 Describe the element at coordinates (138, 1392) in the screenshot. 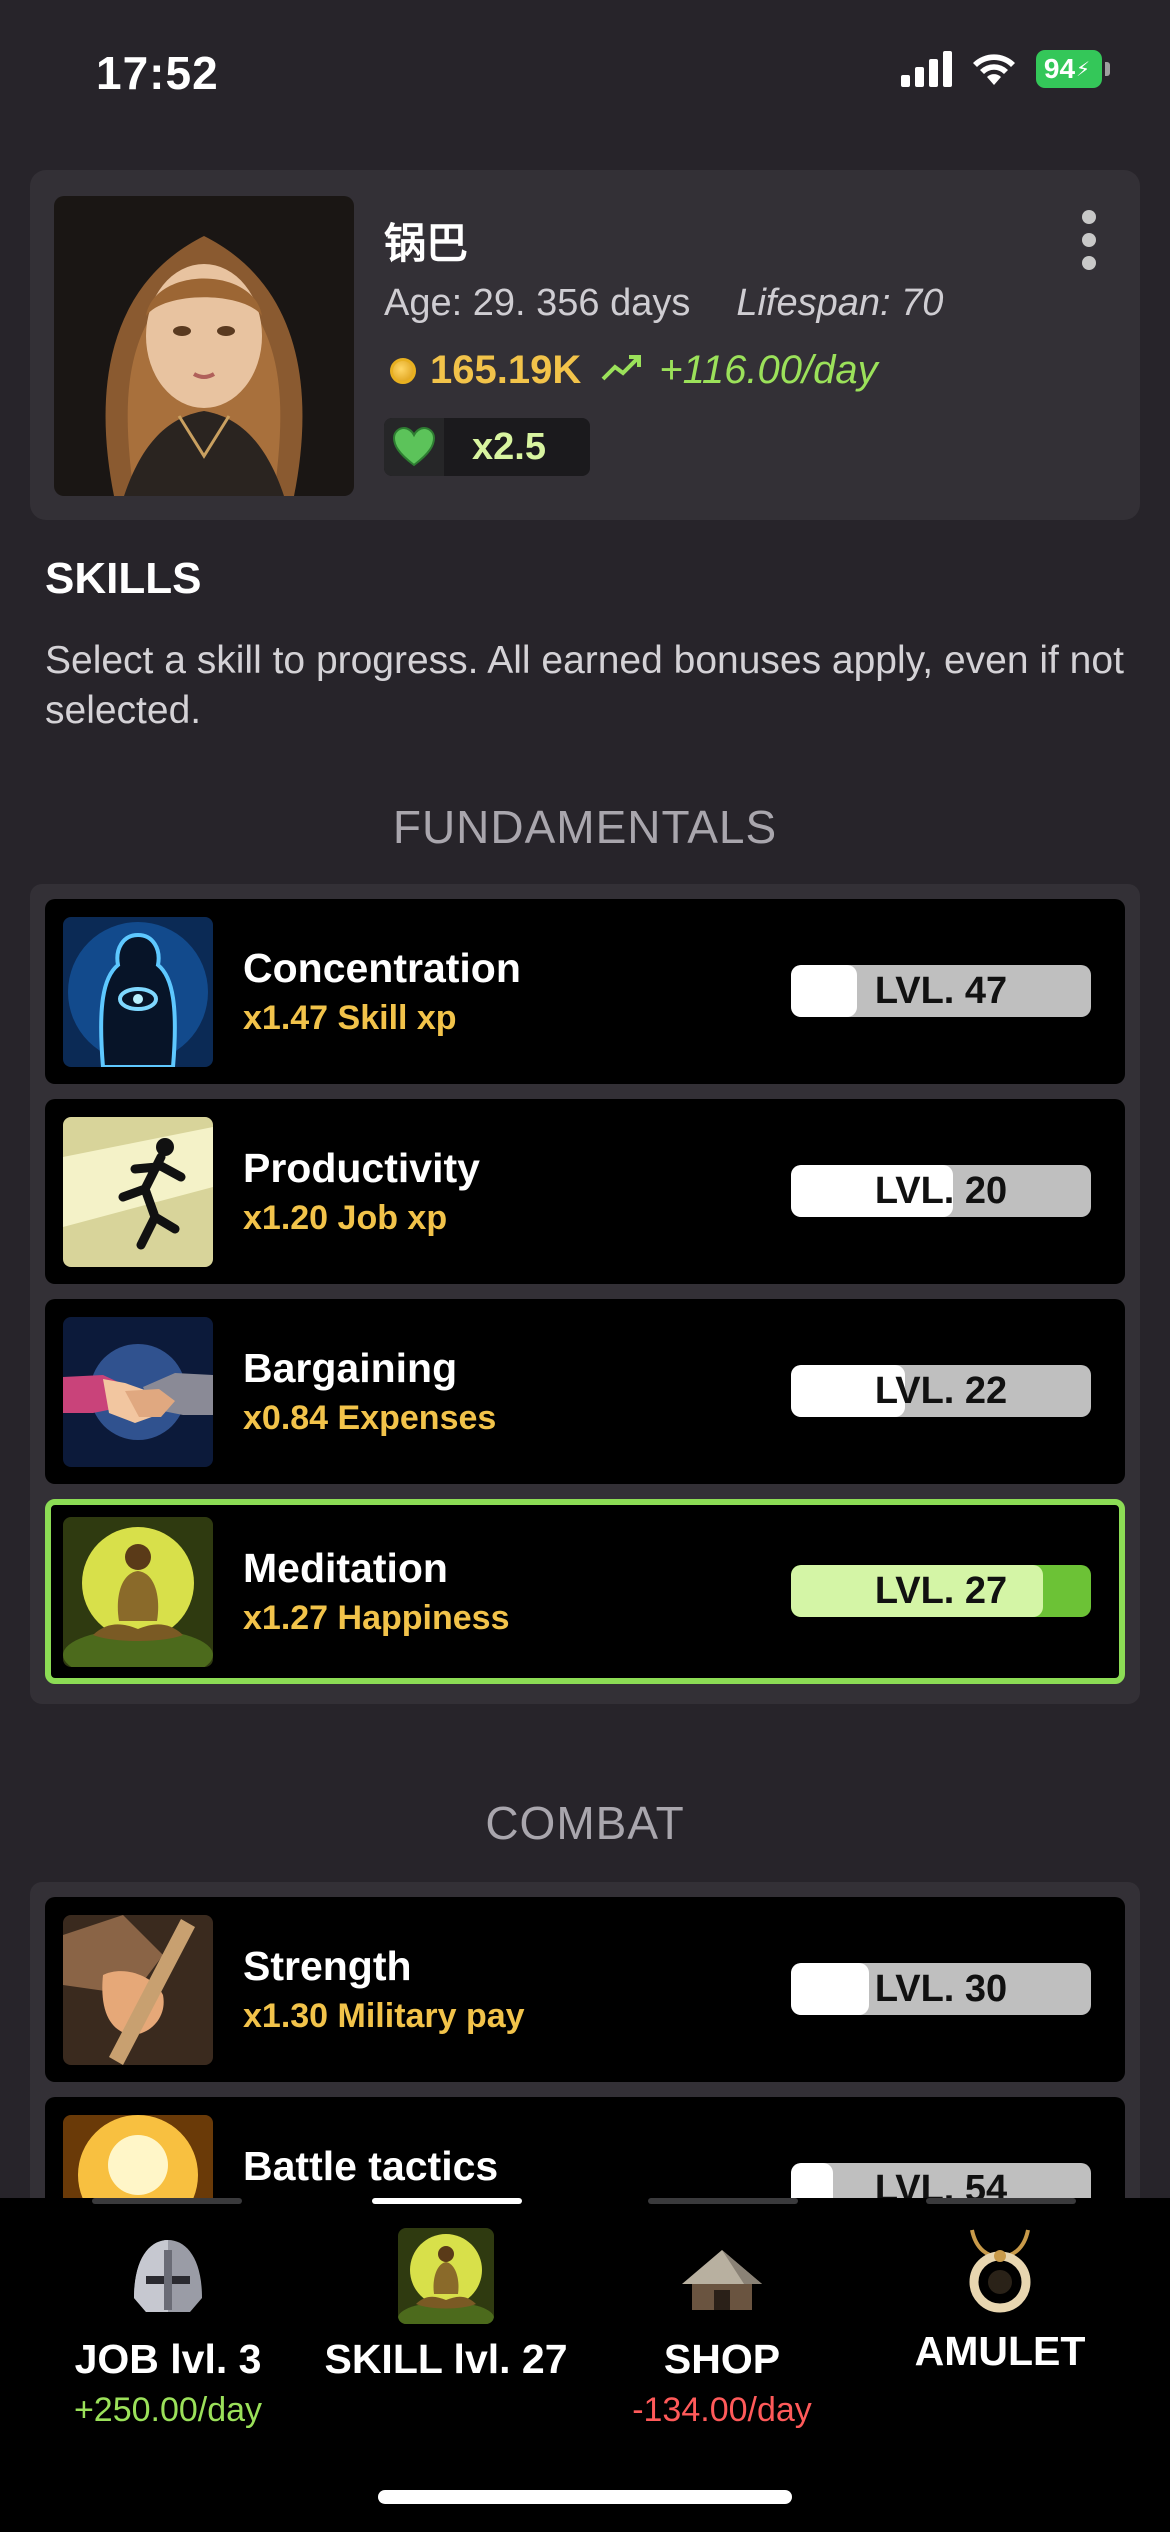

I see `handshake-icon` at that location.